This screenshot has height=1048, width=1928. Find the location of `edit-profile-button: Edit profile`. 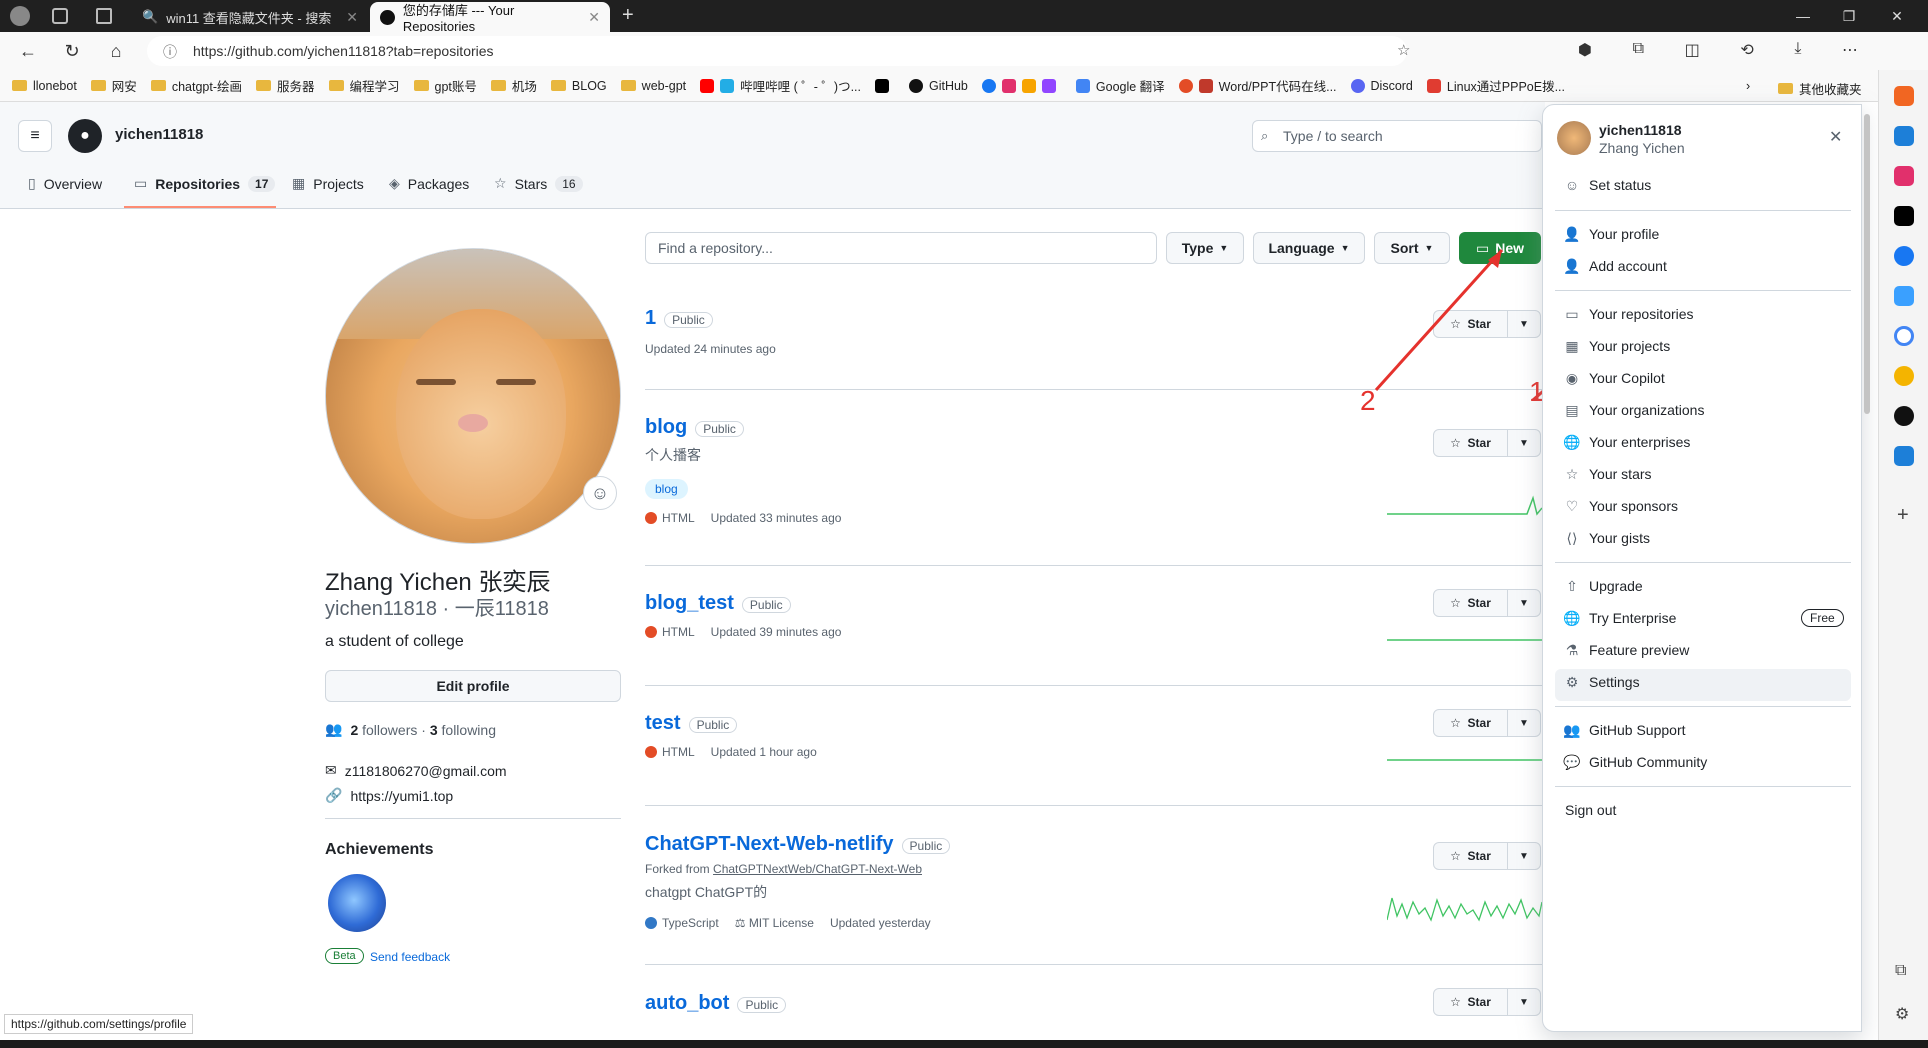

edit-profile-button: Edit profile is located at coordinates (473, 686).